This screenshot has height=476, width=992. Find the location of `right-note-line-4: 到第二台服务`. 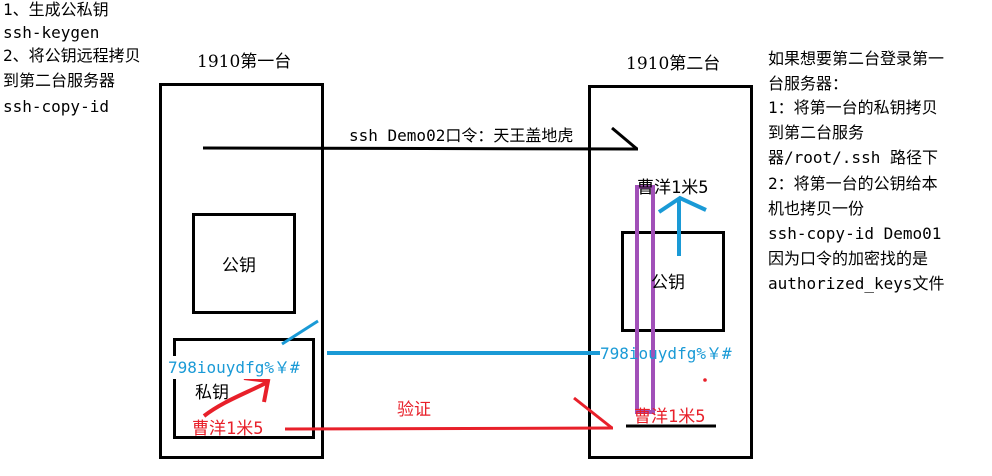

right-note-line-4: 到第二台服务 is located at coordinates (816, 132).